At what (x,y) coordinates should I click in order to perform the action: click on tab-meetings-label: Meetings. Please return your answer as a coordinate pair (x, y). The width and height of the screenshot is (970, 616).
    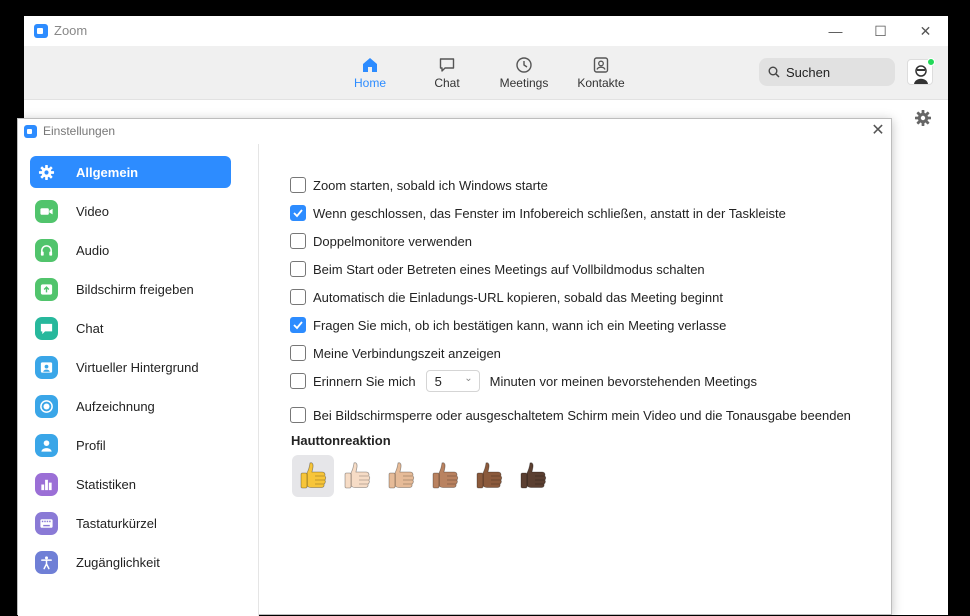
    Looking at the image, I should click on (524, 83).